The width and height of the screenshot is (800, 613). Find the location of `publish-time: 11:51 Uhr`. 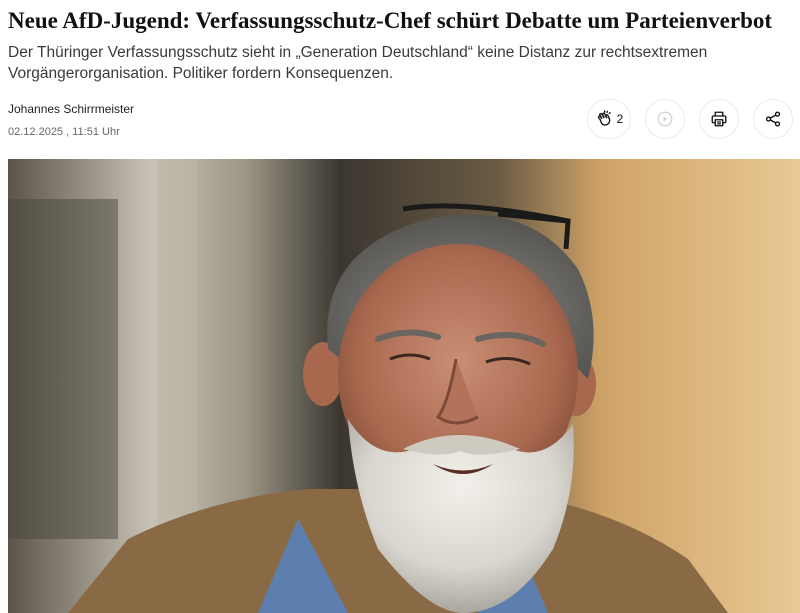

publish-time: 11:51 Uhr is located at coordinates (96, 132).